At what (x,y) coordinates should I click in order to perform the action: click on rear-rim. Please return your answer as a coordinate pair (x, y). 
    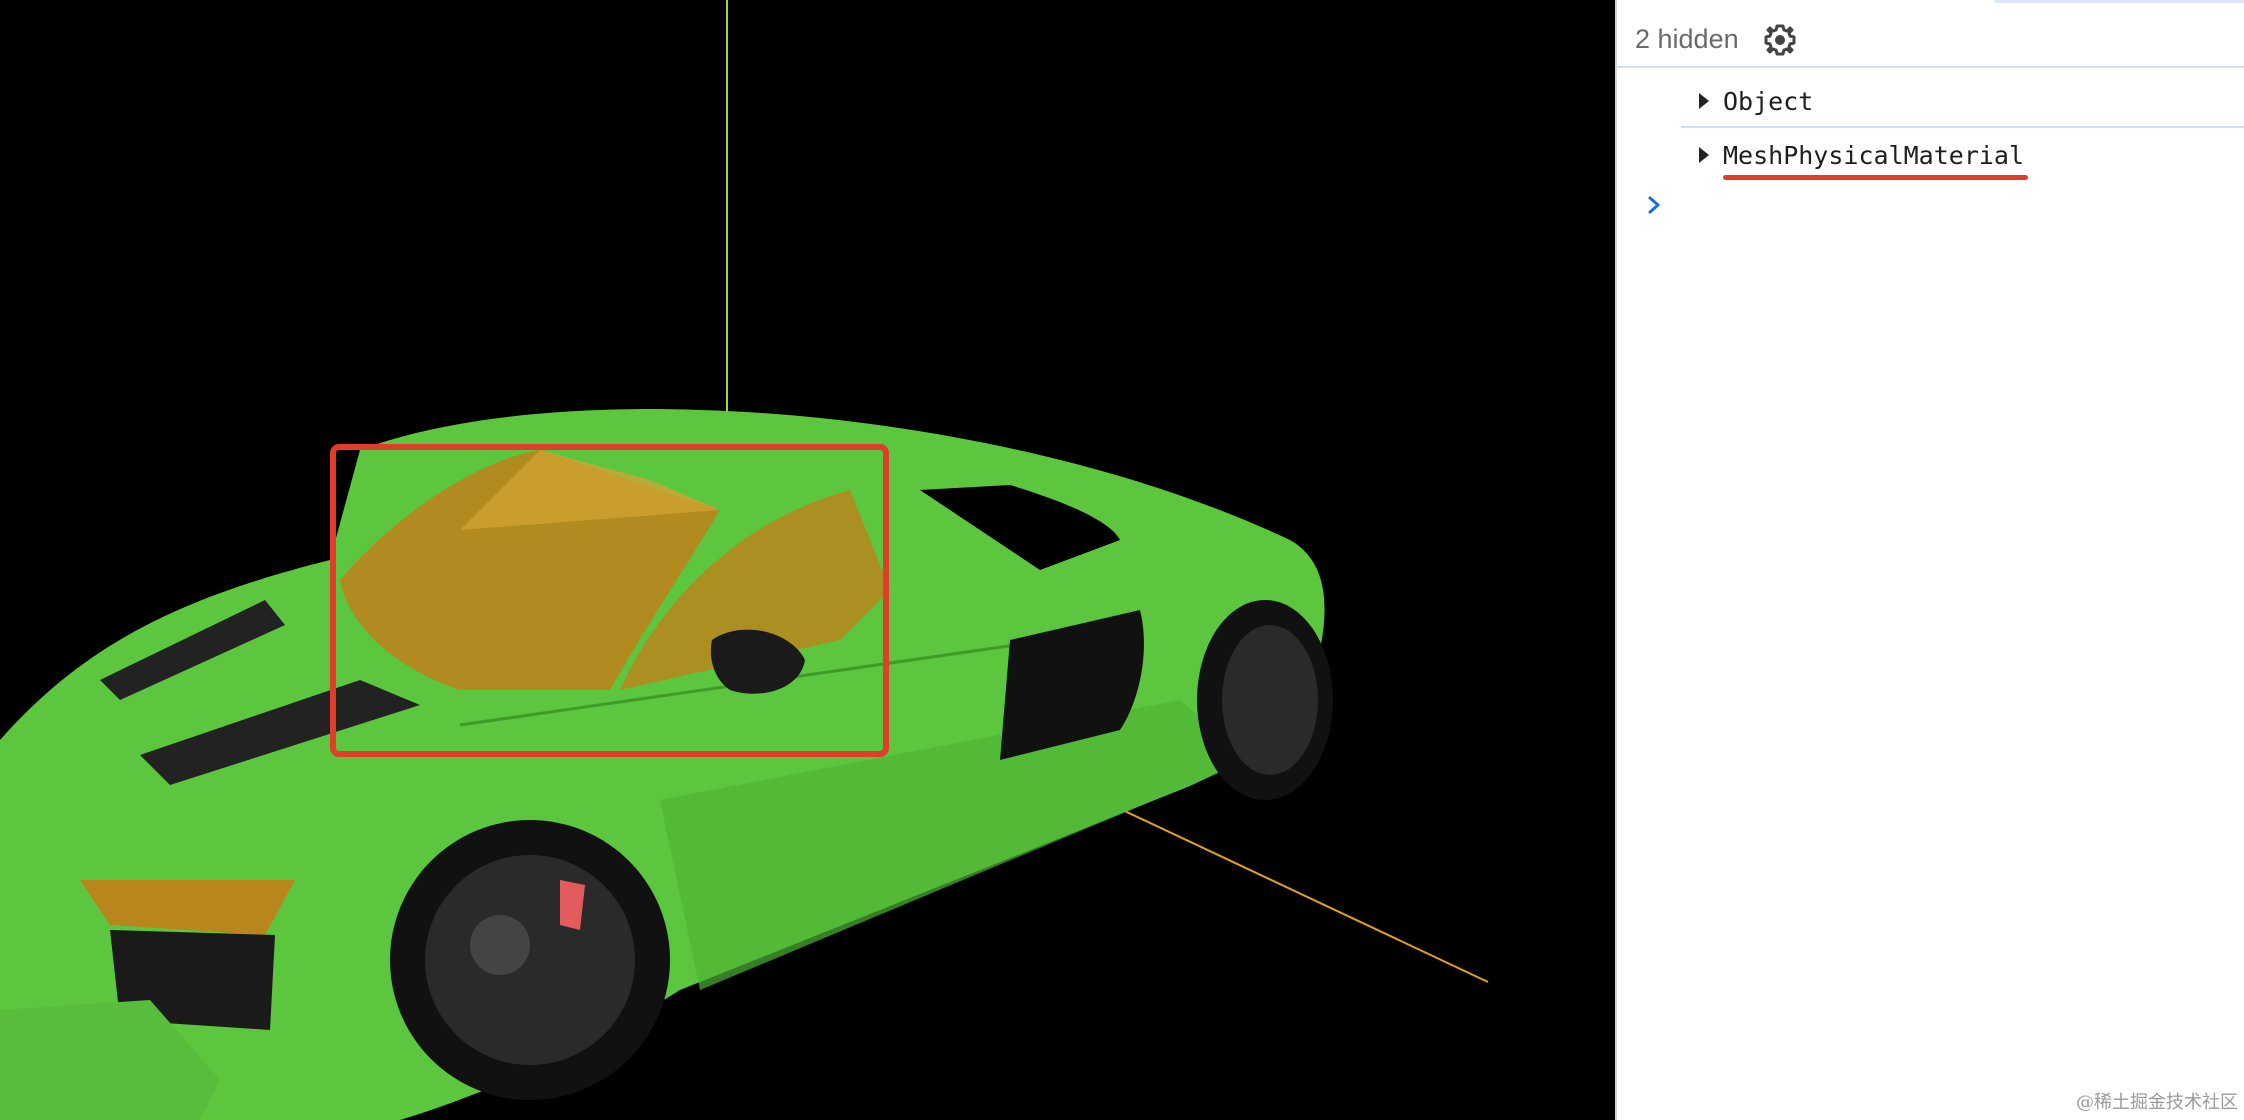
    Looking at the image, I should click on (1270, 700).